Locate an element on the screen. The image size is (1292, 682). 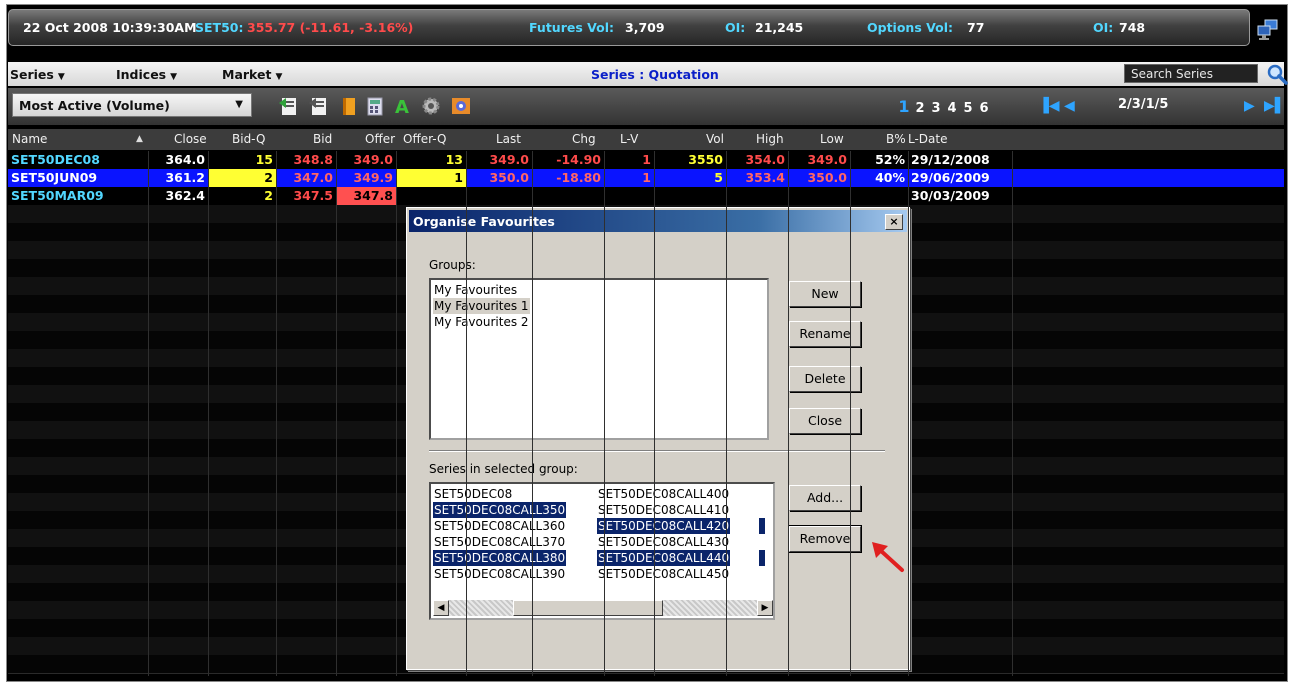
table-cell: 30/03/2009 is located at coordinates (950, 195).